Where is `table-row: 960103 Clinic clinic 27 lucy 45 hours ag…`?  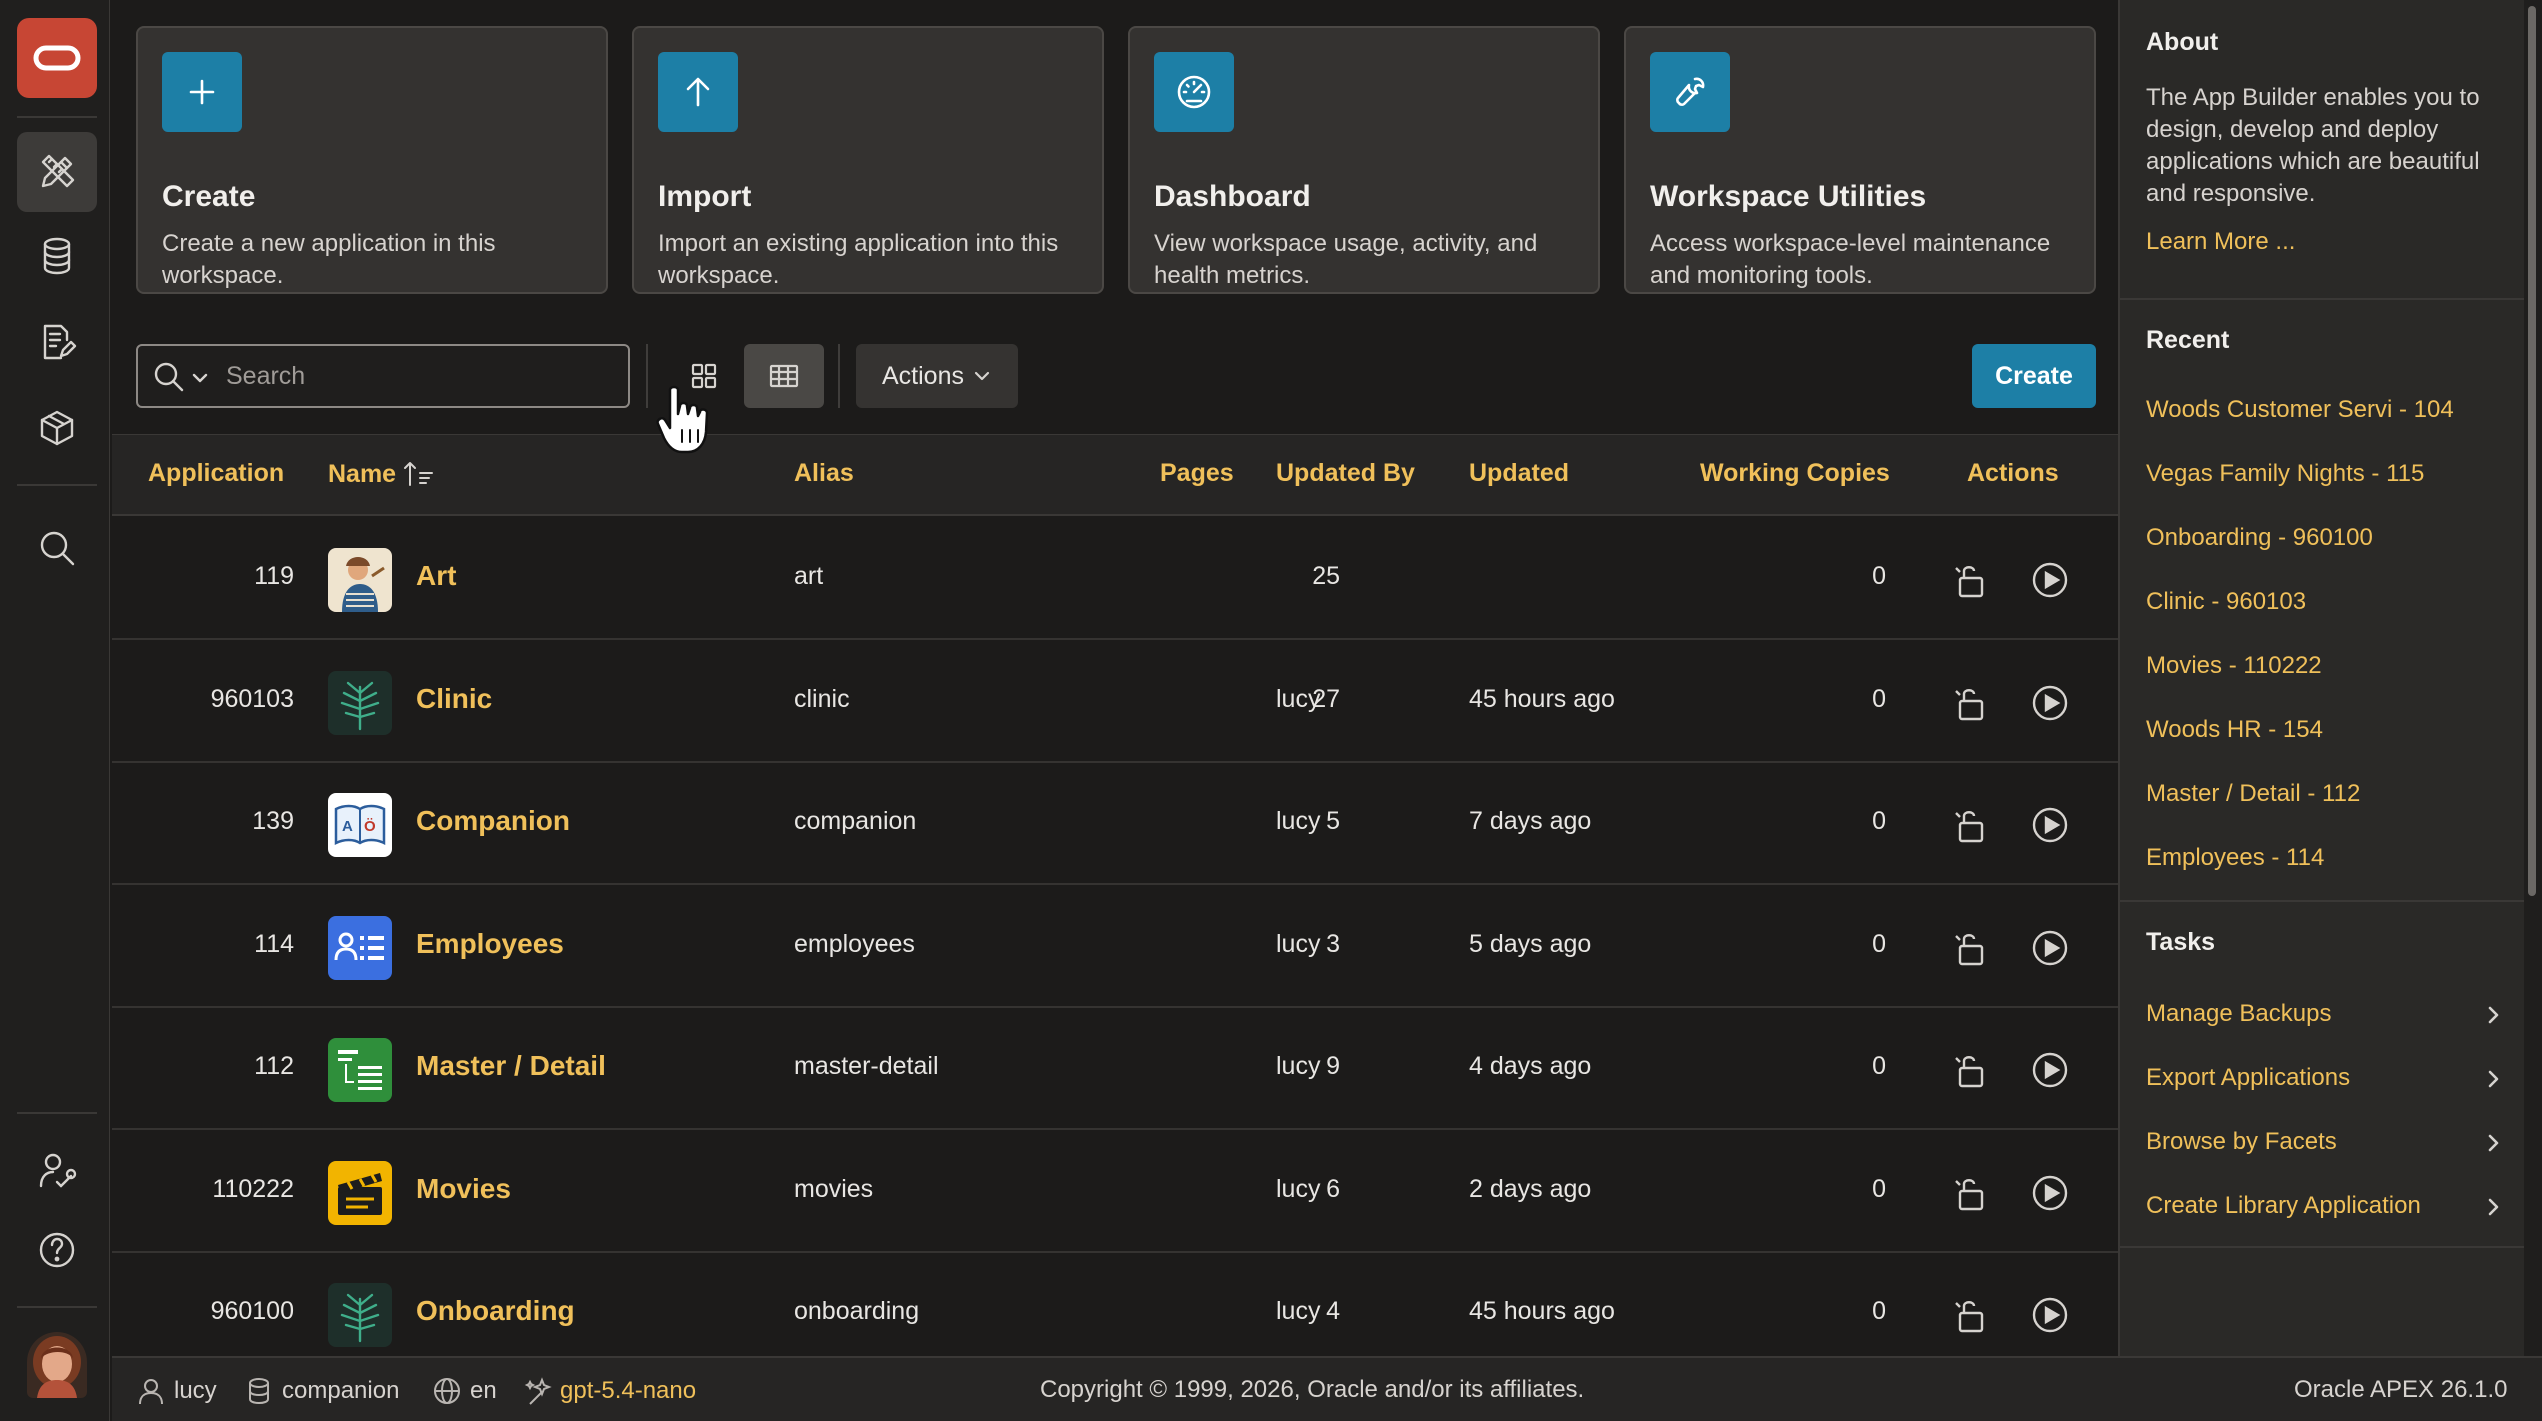
table-row: 960103 Clinic clinic 27 lucy 45 hours ag… is located at coordinates (1115, 702).